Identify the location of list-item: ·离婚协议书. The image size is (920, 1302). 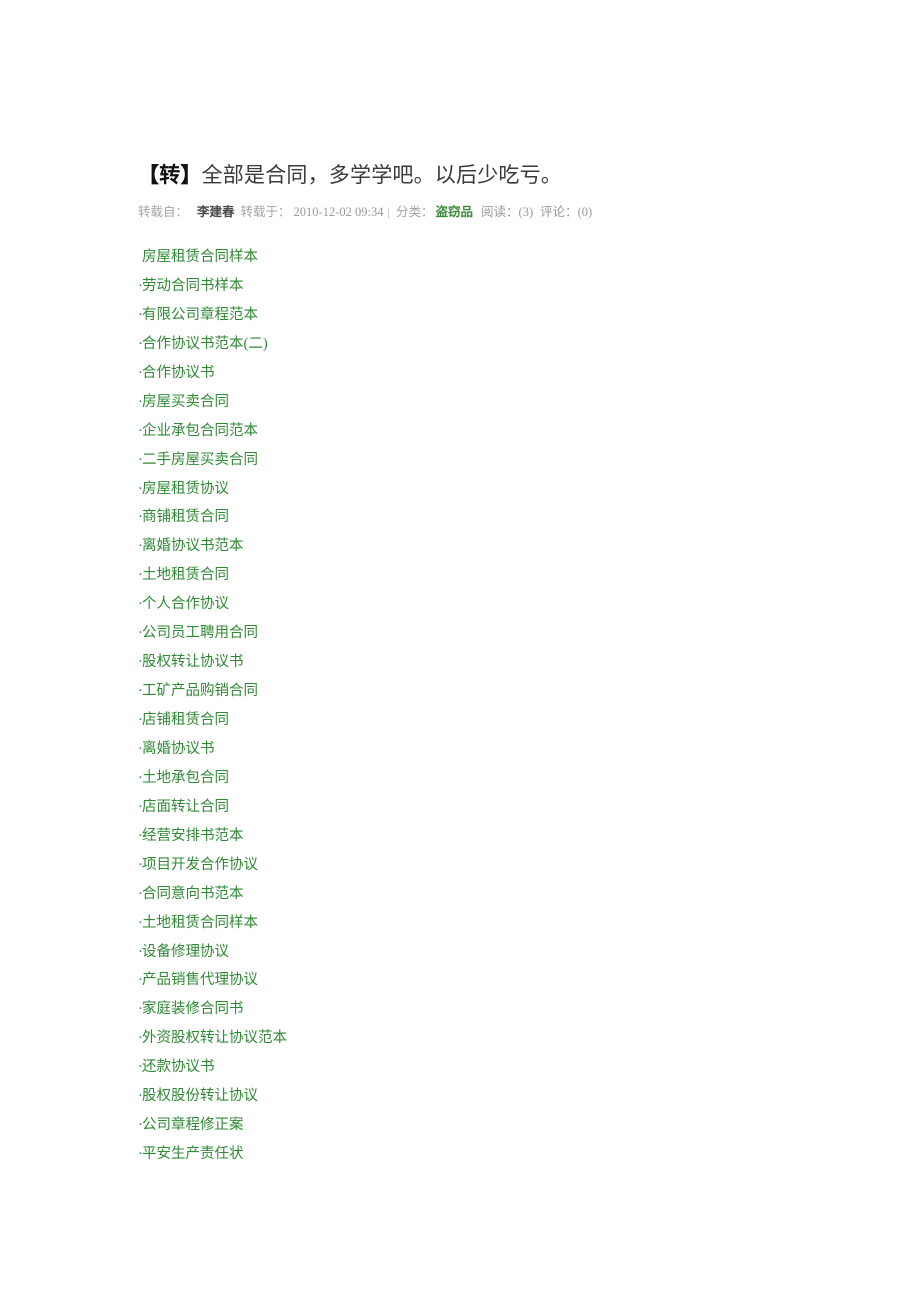
(438, 749).